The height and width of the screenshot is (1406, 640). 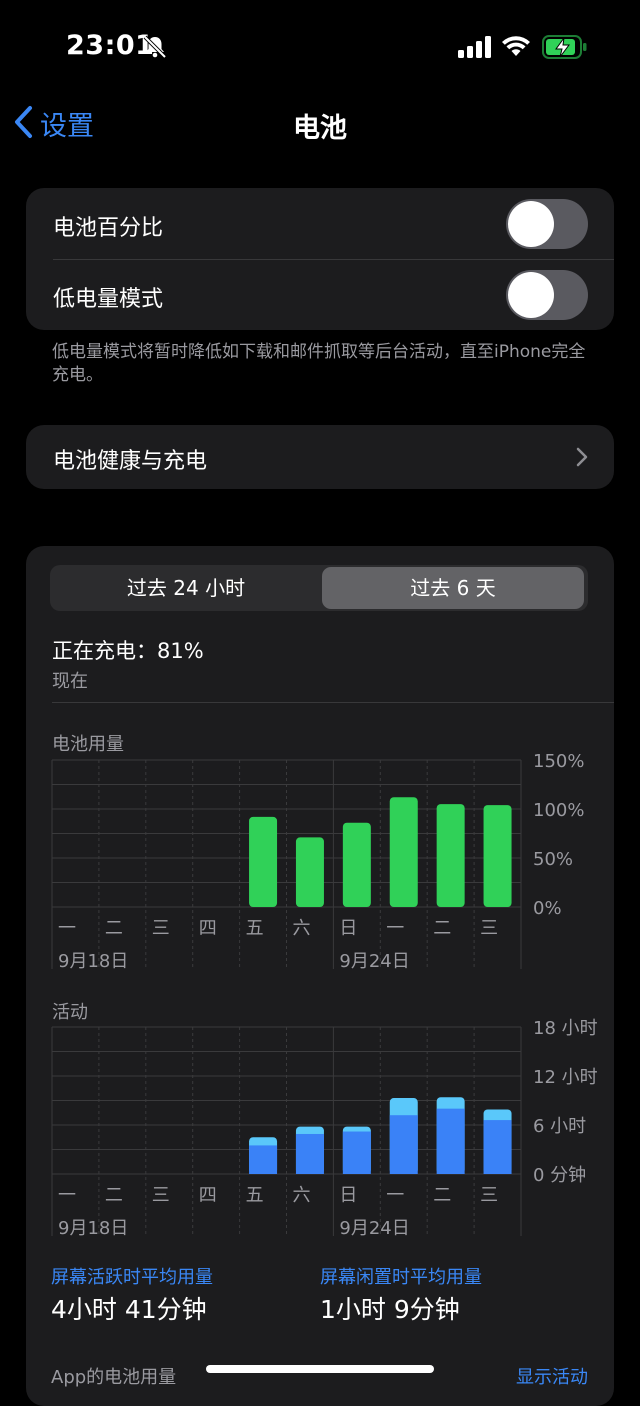 What do you see at coordinates (582, 459) in the screenshot?
I see `chevron-right-icon` at bounding box center [582, 459].